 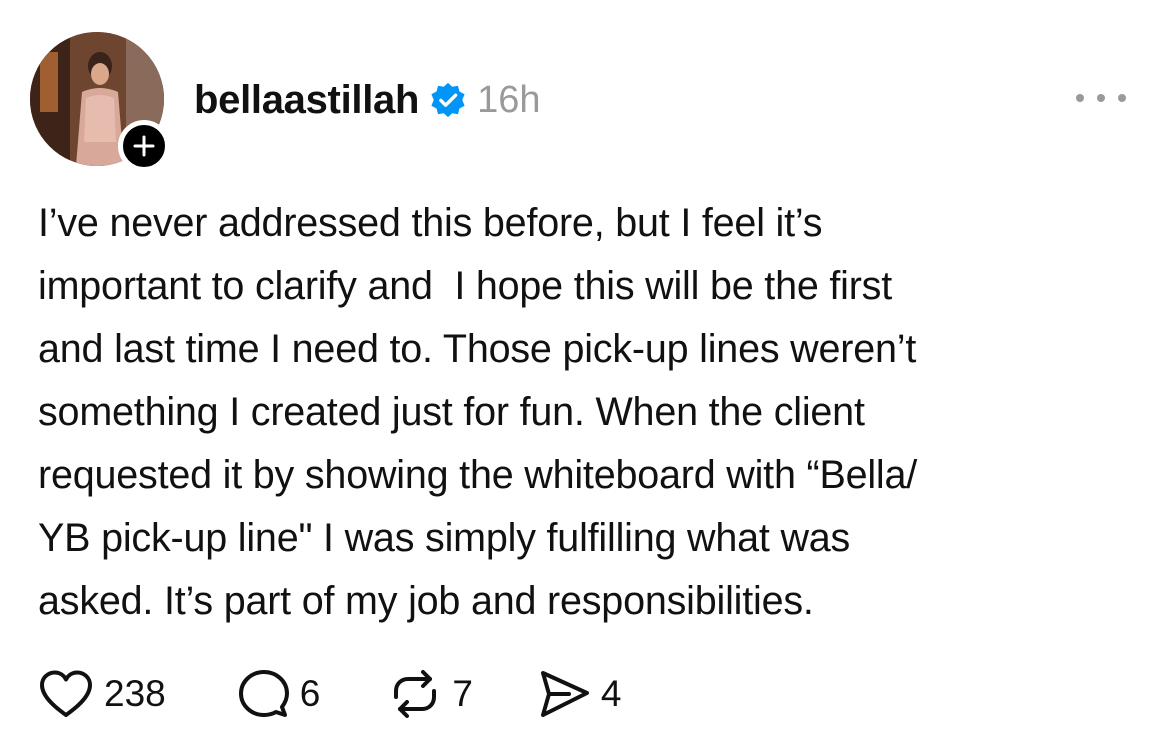 I want to click on send-icon, so click(x=564, y=694).